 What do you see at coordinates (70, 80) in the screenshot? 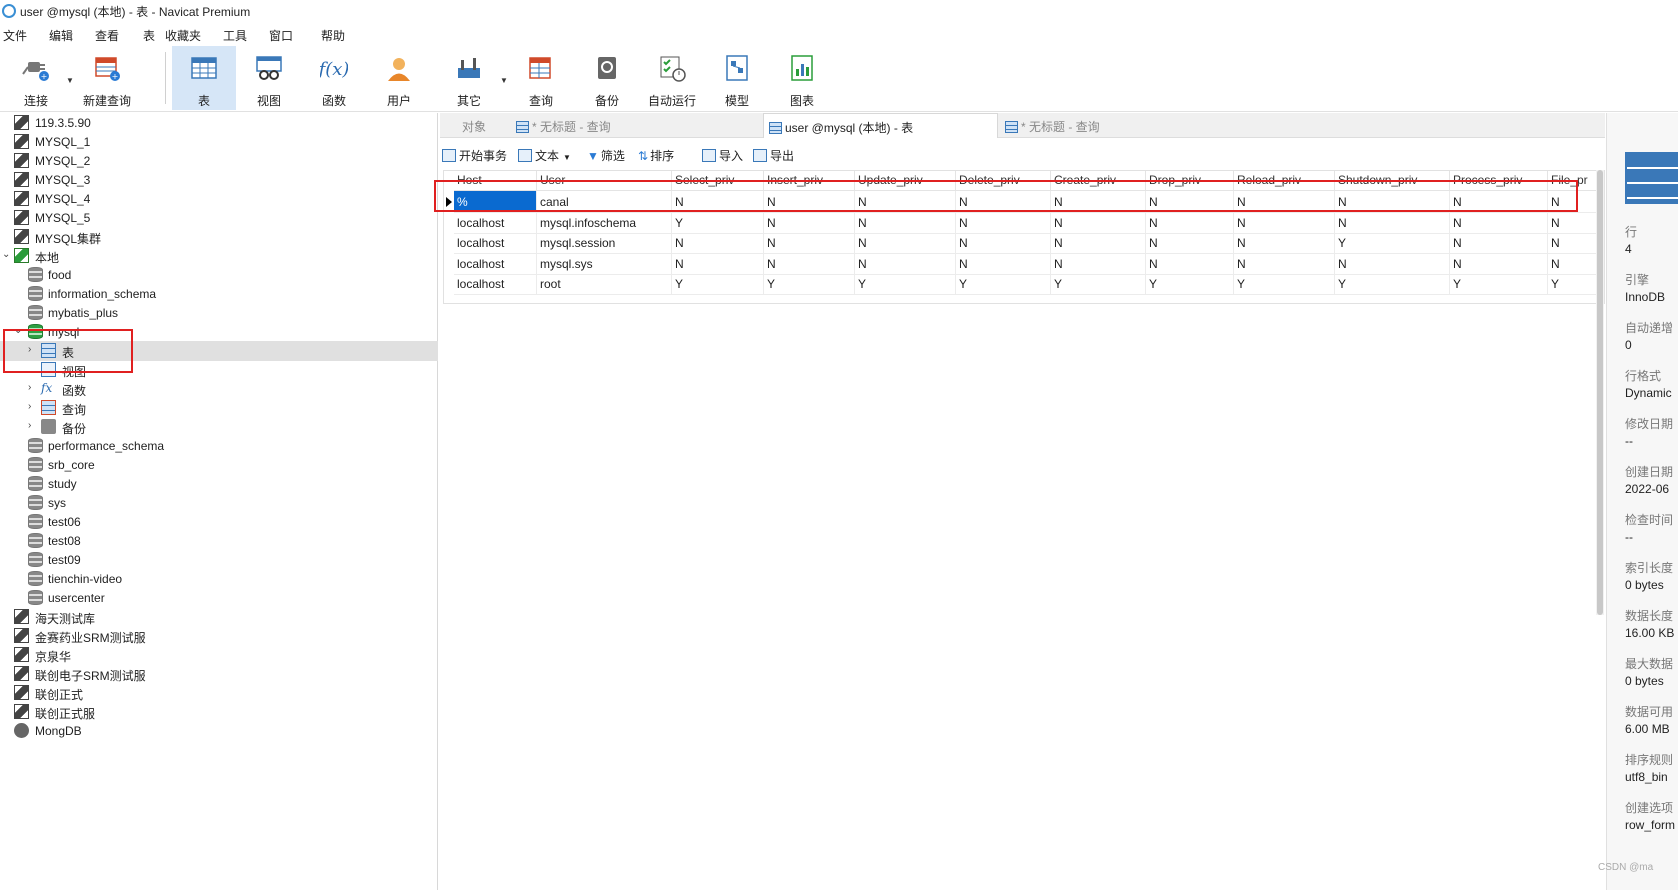
I see `connect-dropdown-icon: ▼` at bounding box center [70, 80].